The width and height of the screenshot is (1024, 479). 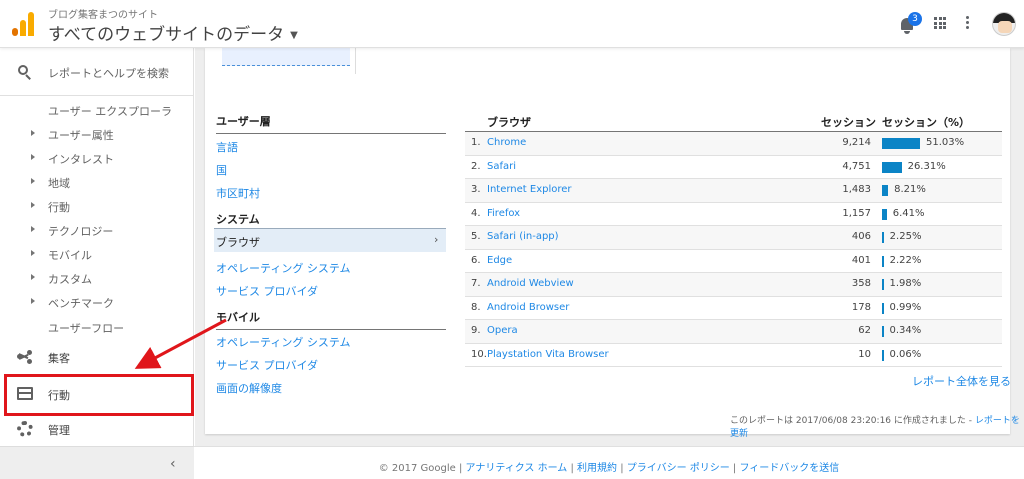 What do you see at coordinates (331, 123) in the screenshot?
I see `section-heading-audience: ユーザー層` at bounding box center [331, 123].